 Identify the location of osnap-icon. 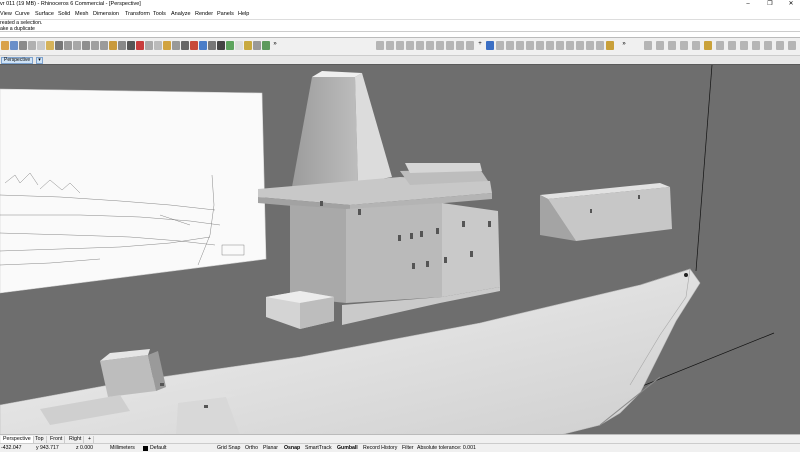
(167, 45).